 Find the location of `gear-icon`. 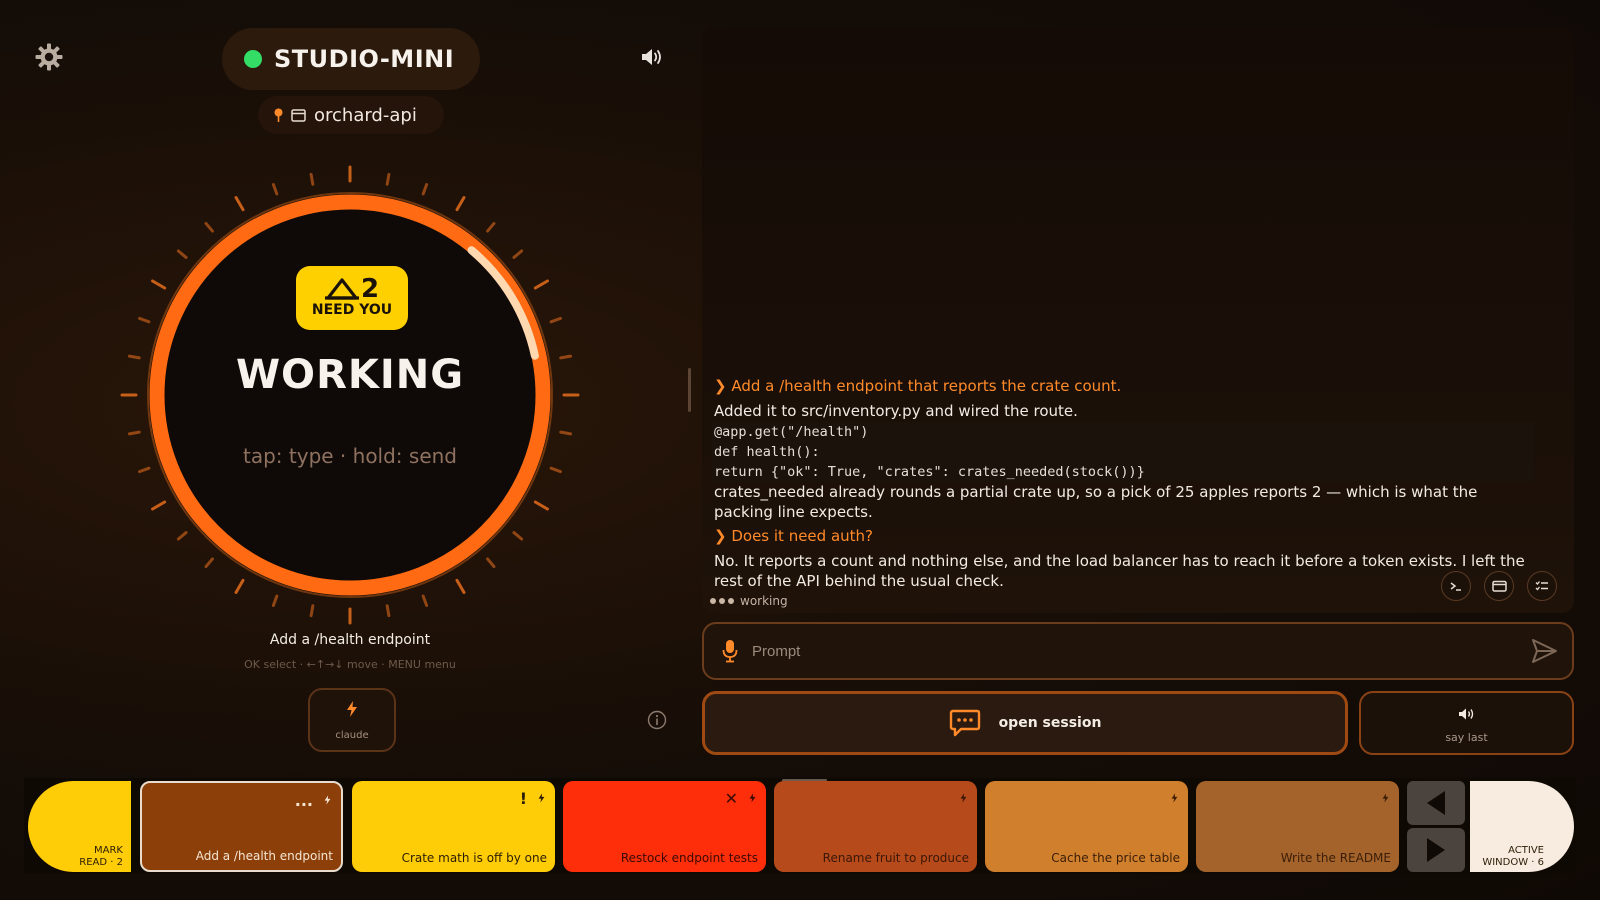

gear-icon is located at coordinates (49, 57).